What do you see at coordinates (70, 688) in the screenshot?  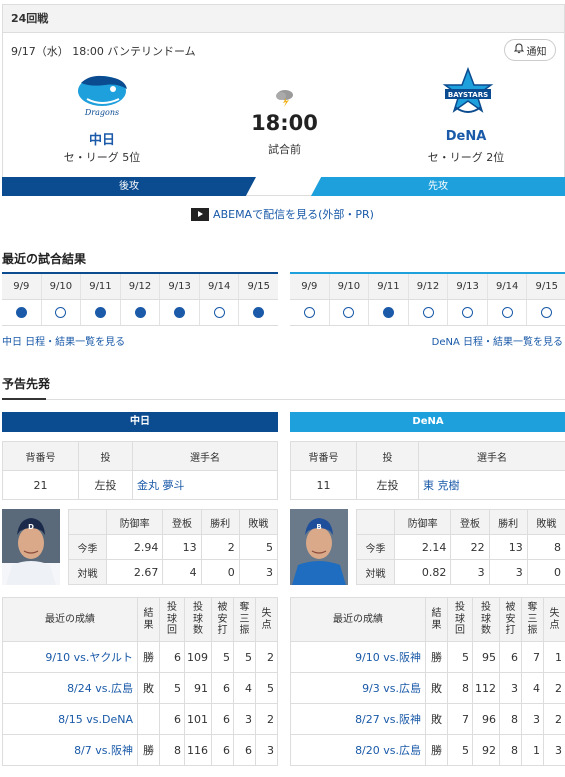 I see `recent-game-link: 8/24 vs.広島` at bounding box center [70, 688].